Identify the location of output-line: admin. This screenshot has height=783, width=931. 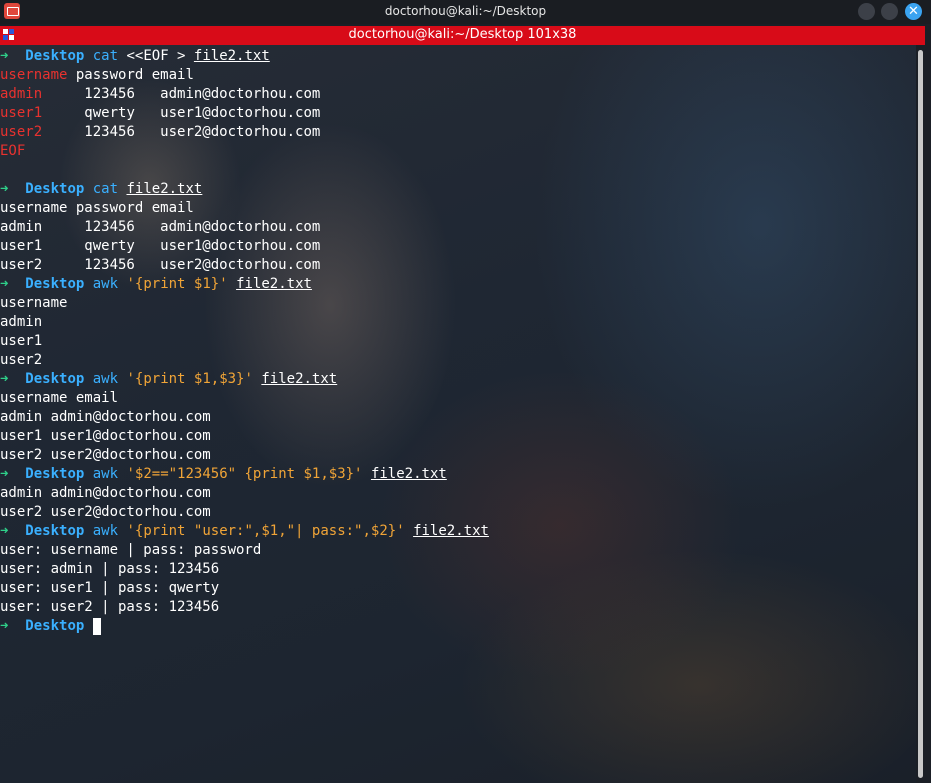
(21, 322).